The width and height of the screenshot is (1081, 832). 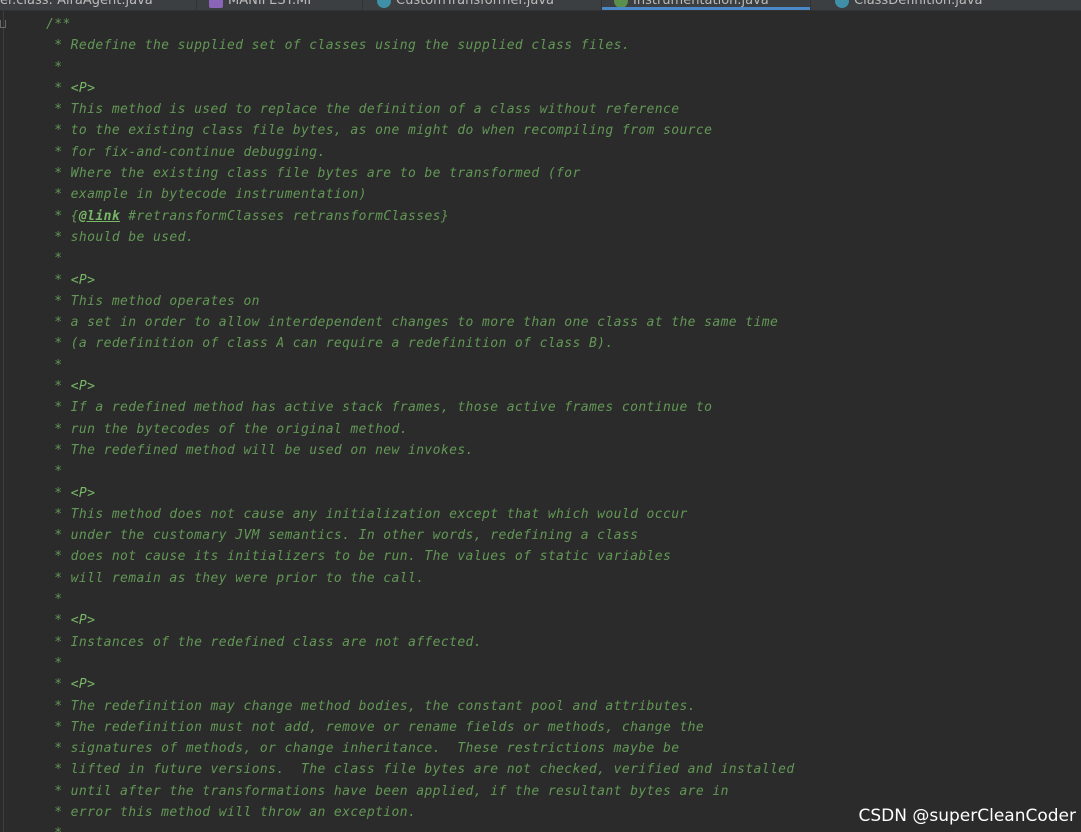 What do you see at coordinates (918, 4) in the screenshot?
I see `tab-label: ClassDefinition.java` at bounding box center [918, 4].